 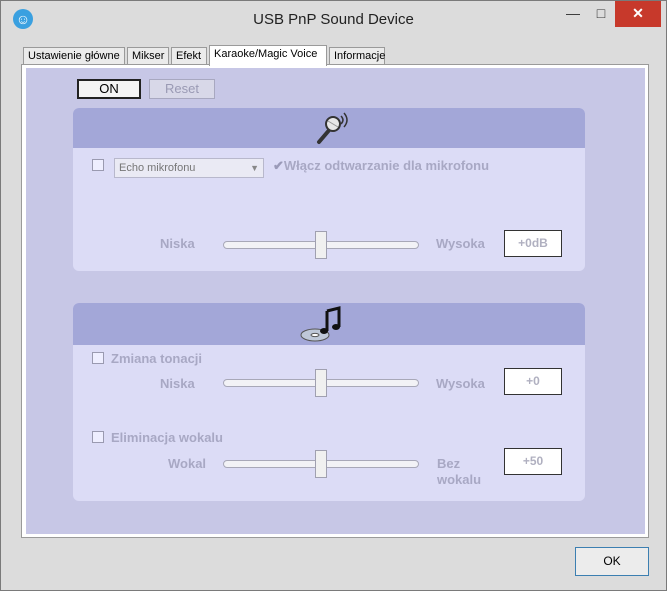 What do you see at coordinates (187, 463) in the screenshot?
I see `vocal-low-label: Wokal` at bounding box center [187, 463].